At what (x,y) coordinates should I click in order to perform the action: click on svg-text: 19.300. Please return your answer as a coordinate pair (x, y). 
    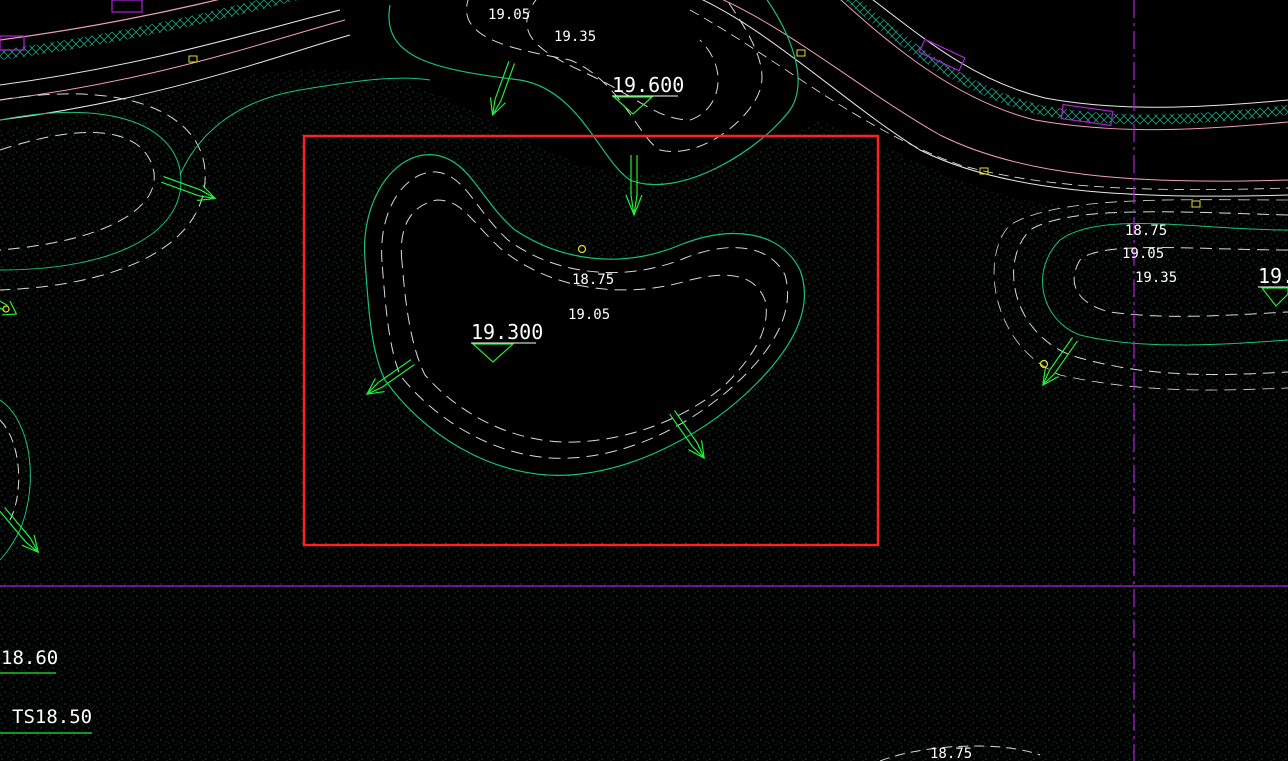
    Looking at the image, I should click on (507, 332).